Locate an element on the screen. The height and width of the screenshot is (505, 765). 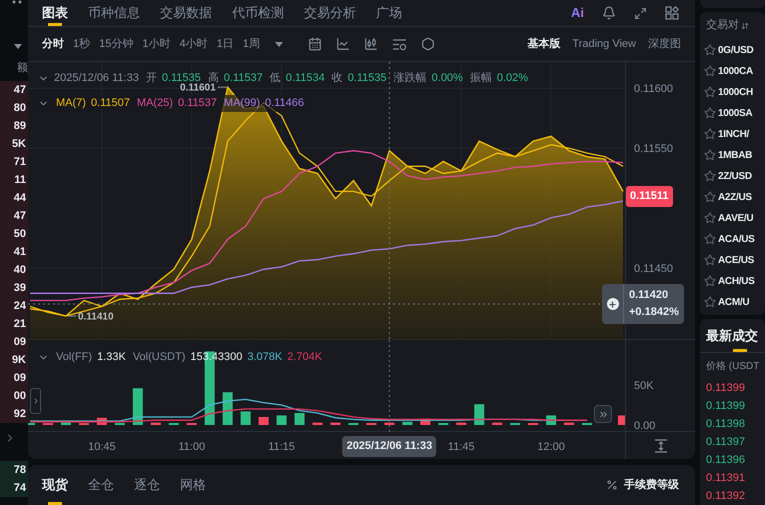
leader-line is located at coordinates (71, 316).